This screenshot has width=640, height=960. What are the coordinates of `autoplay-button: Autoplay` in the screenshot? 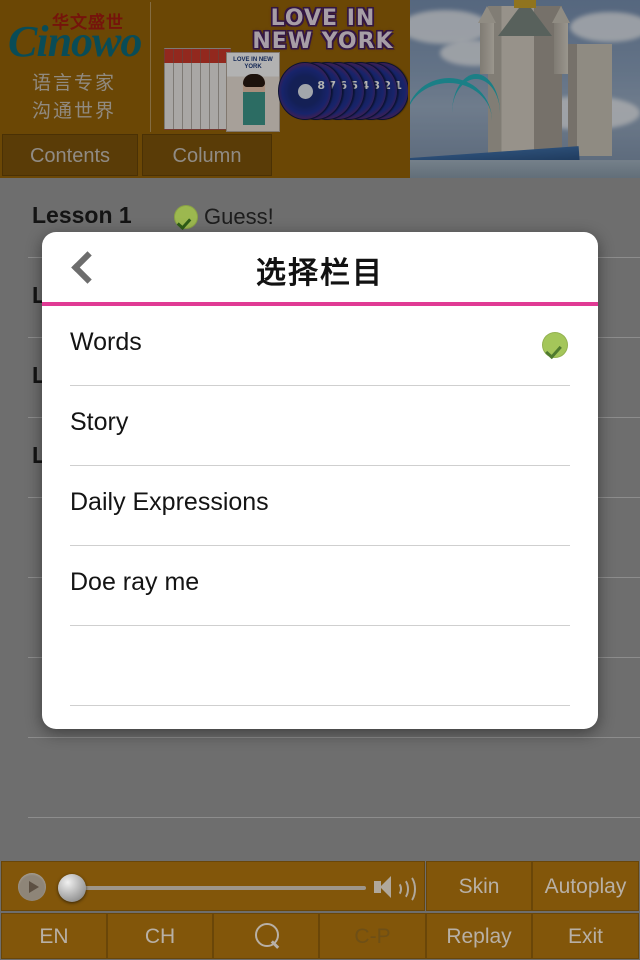 It's located at (585, 886).